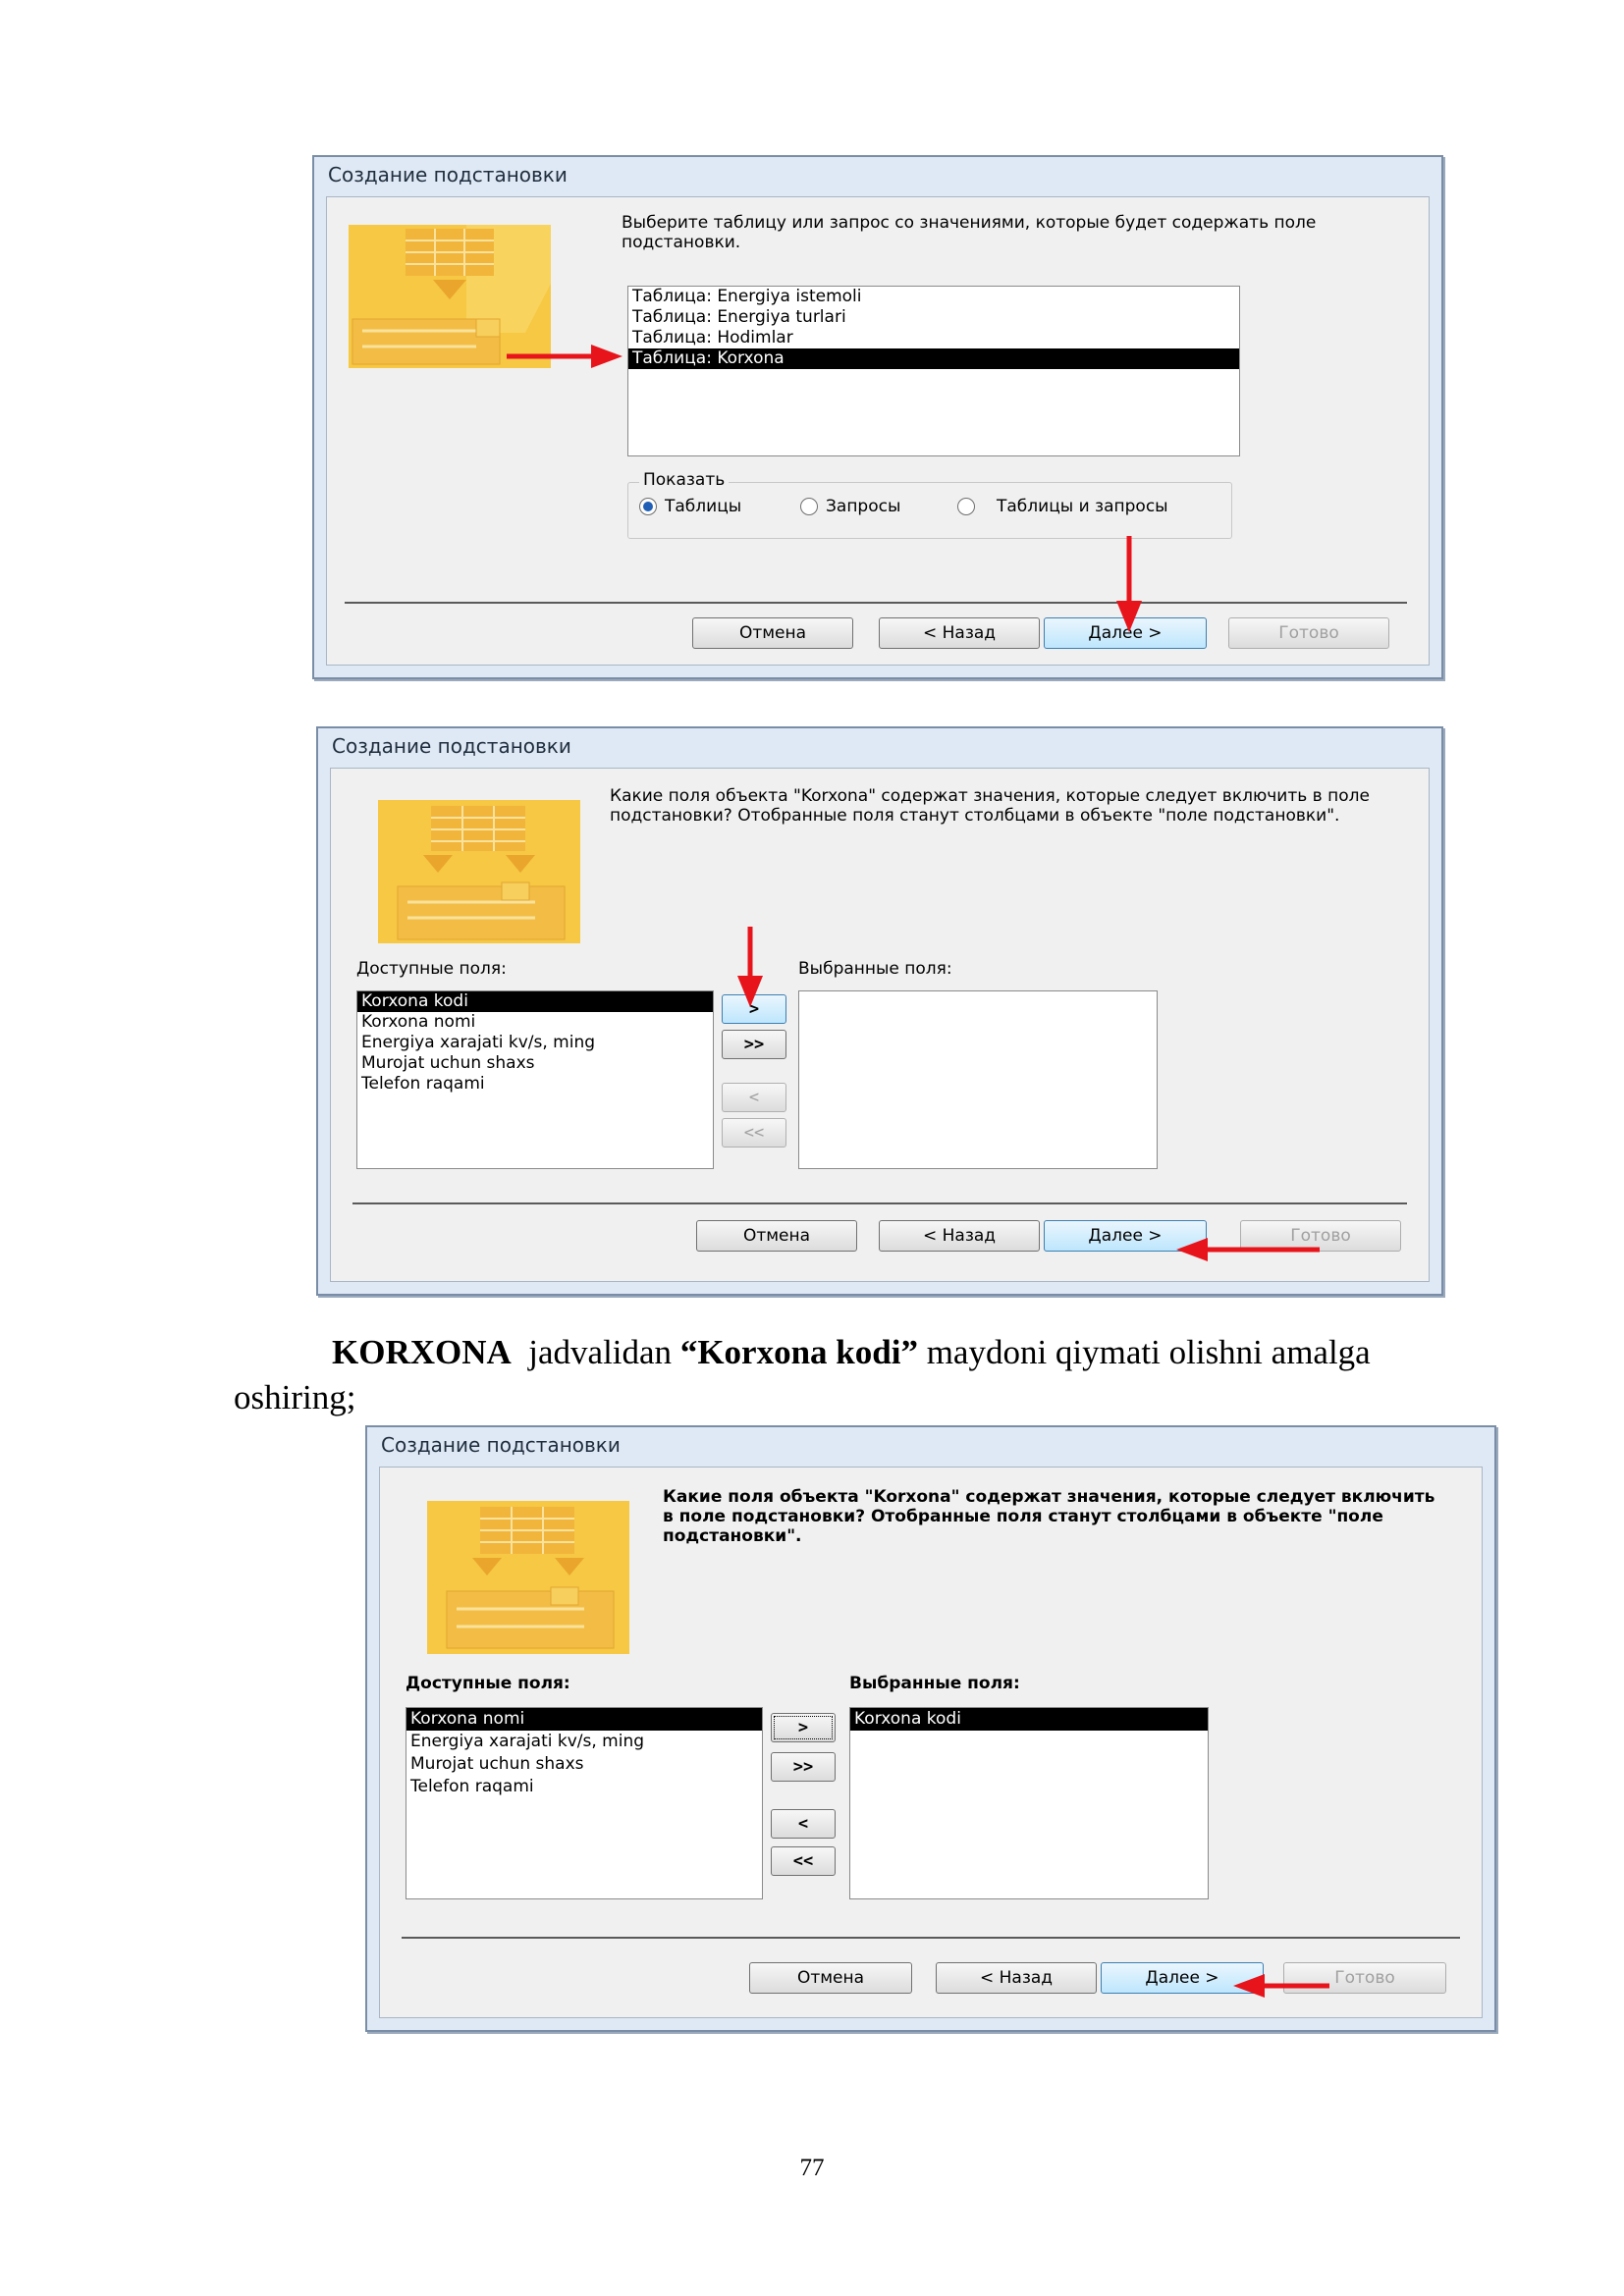  I want to click on radio-queries: Запросы, so click(850, 506).